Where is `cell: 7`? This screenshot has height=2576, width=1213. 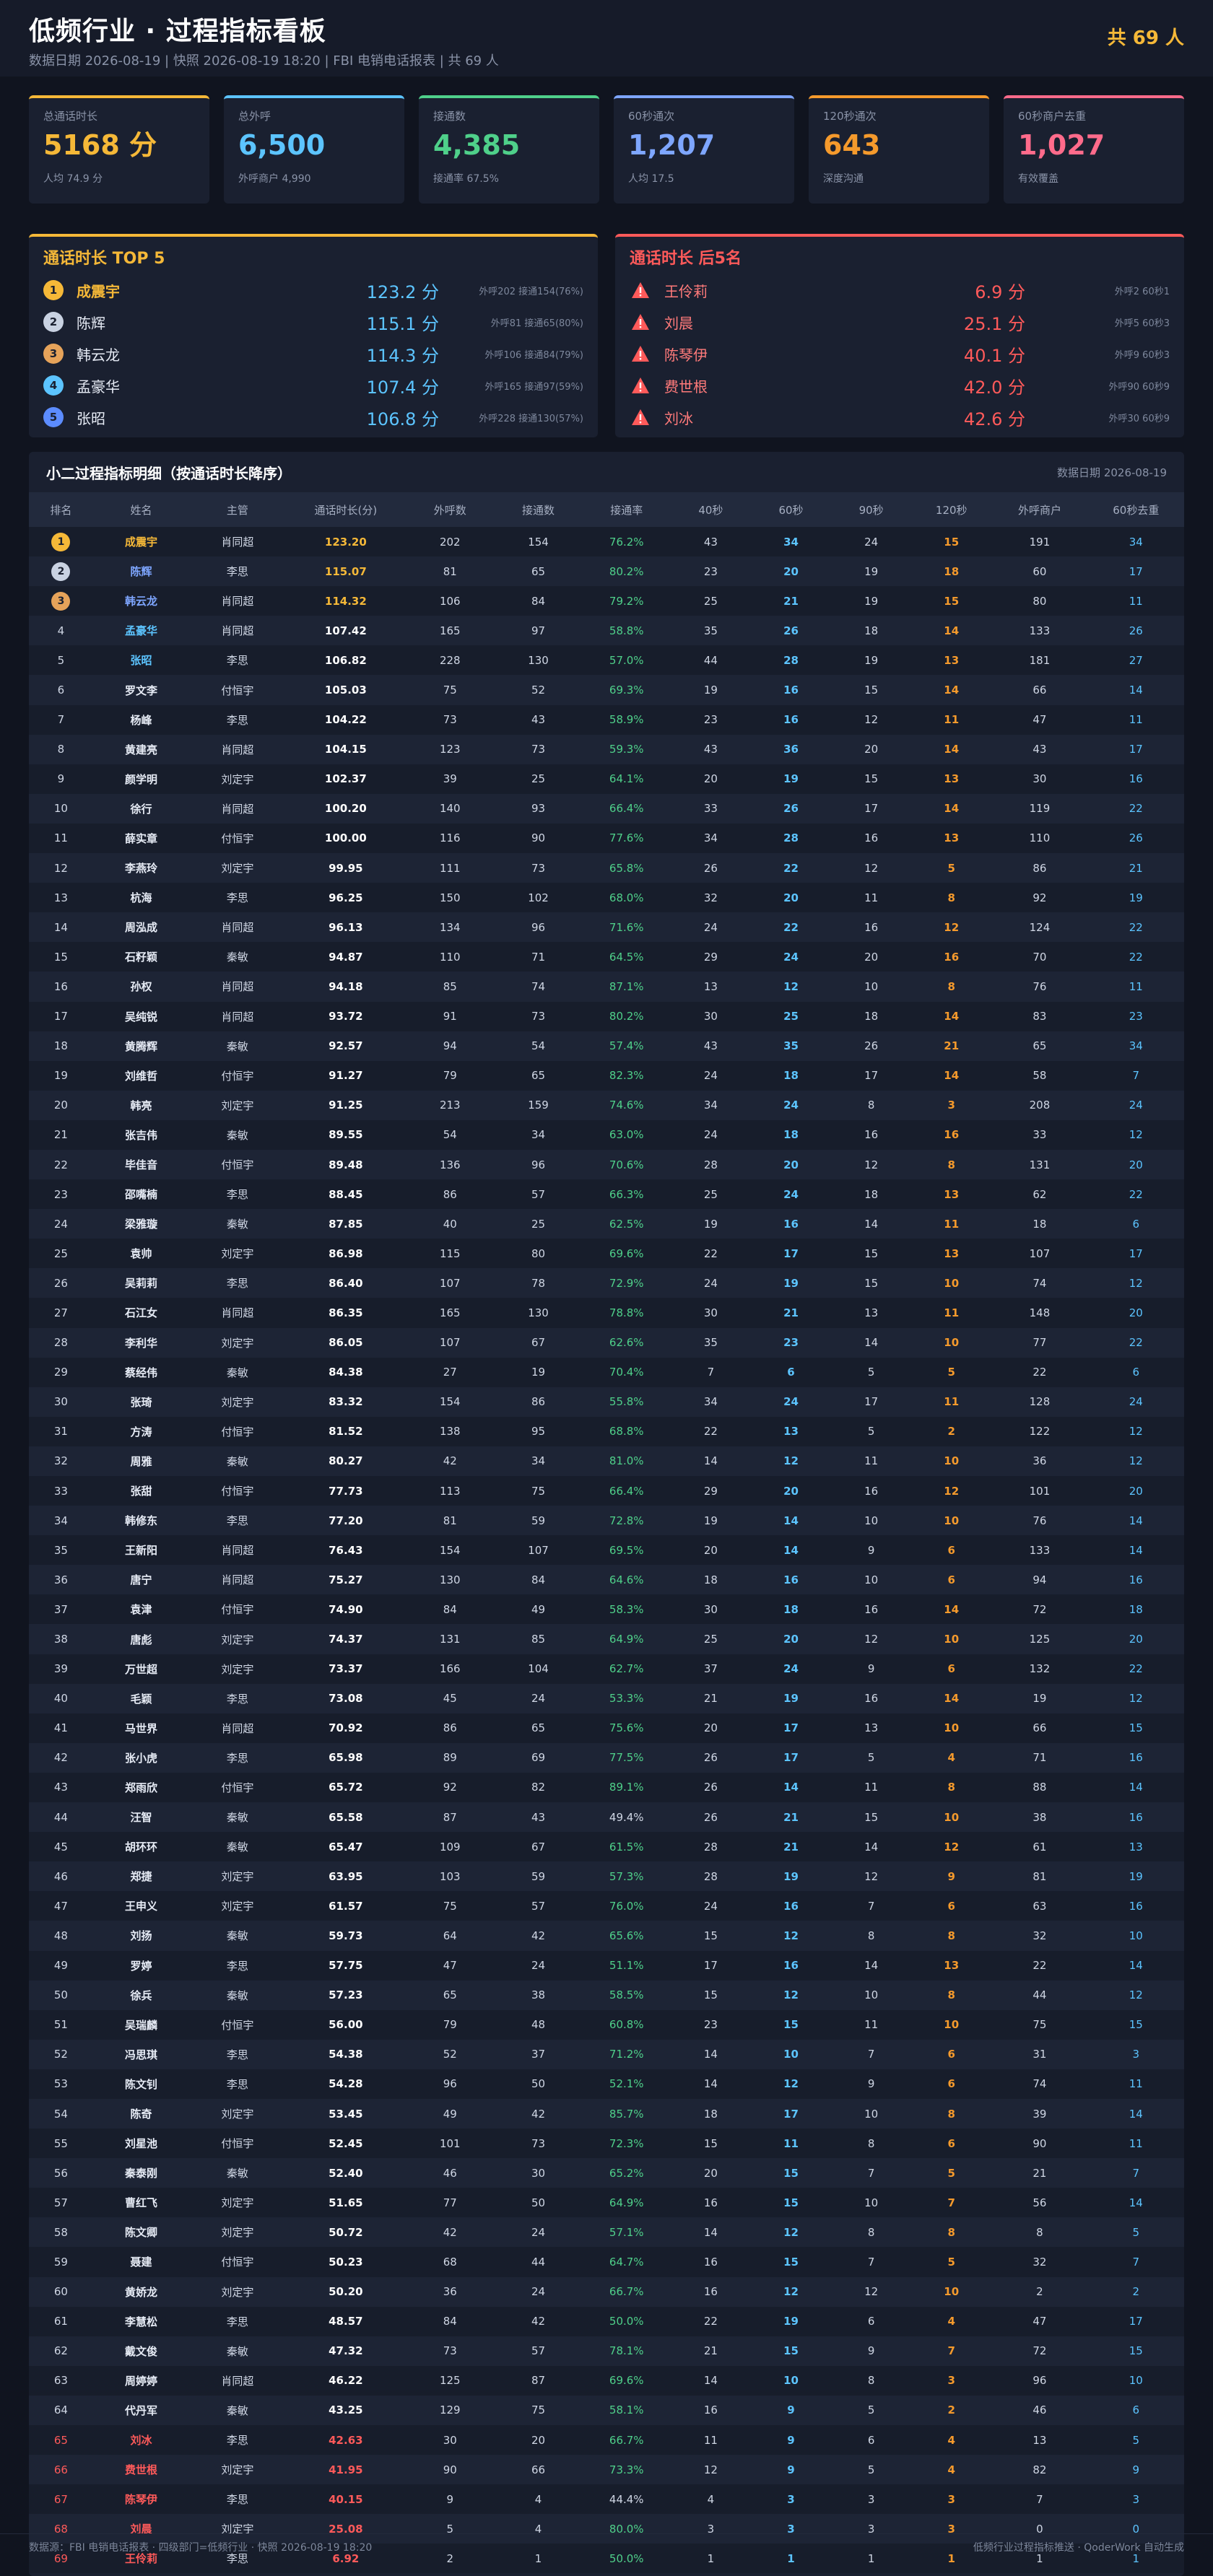 cell: 7 is located at coordinates (871, 2173).